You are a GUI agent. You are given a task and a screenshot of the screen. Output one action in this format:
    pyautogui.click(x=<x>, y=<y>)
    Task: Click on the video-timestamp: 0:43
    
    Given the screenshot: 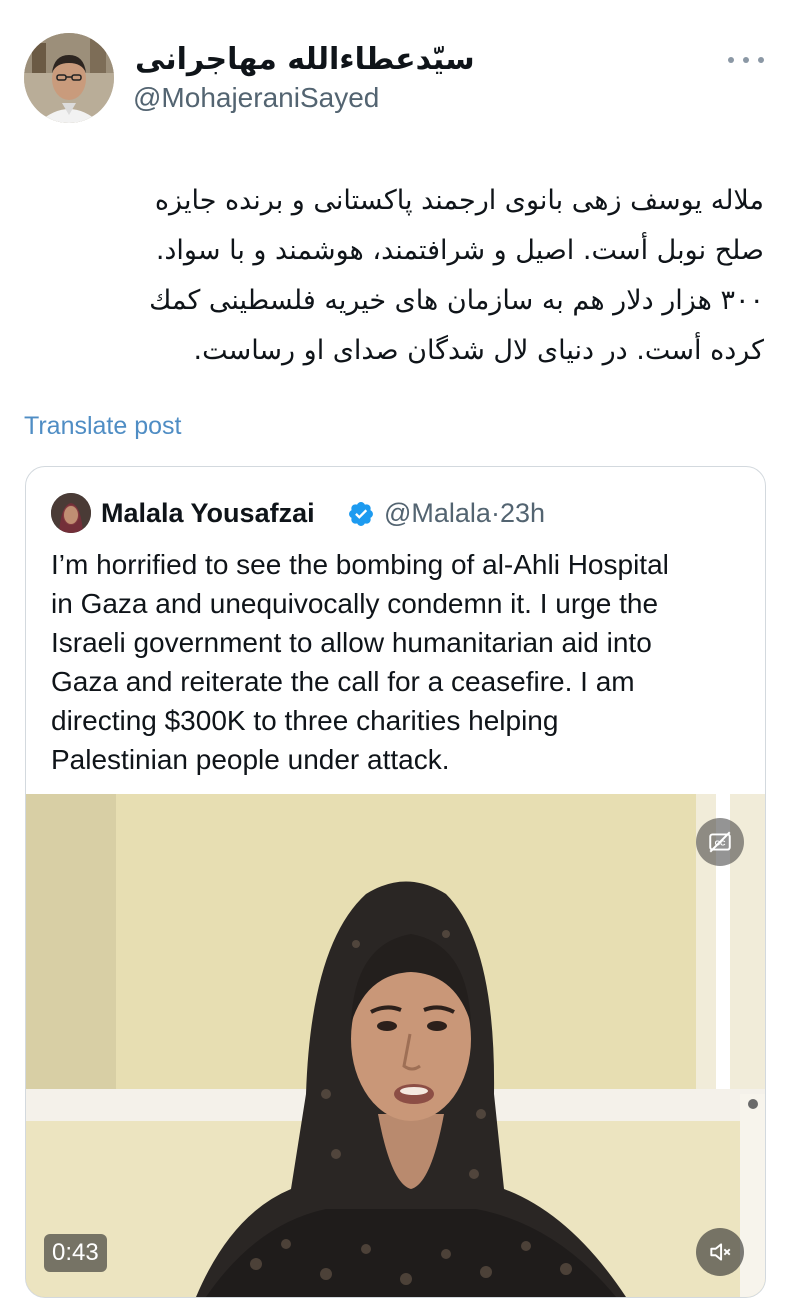 What is the action you would take?
    pyautogui.click(x=75, y=1253)
    